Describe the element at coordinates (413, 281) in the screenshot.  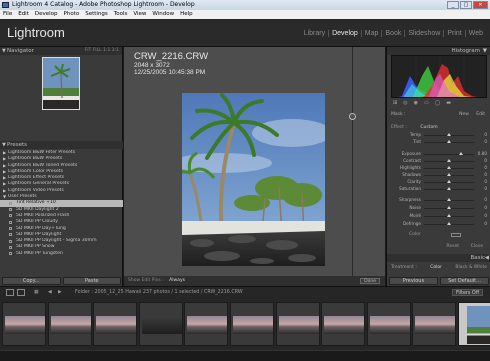
I see `previous-button: Previous` at that location.